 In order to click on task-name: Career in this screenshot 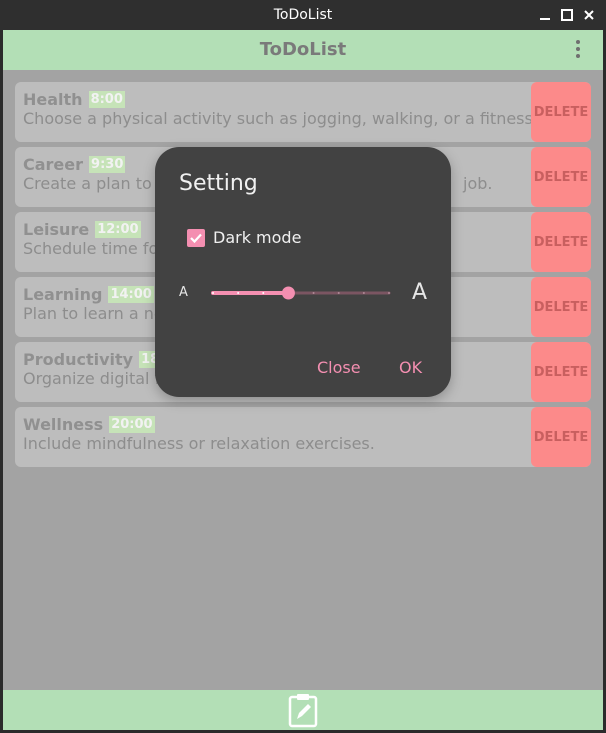, I will do `click(53, 164)`.